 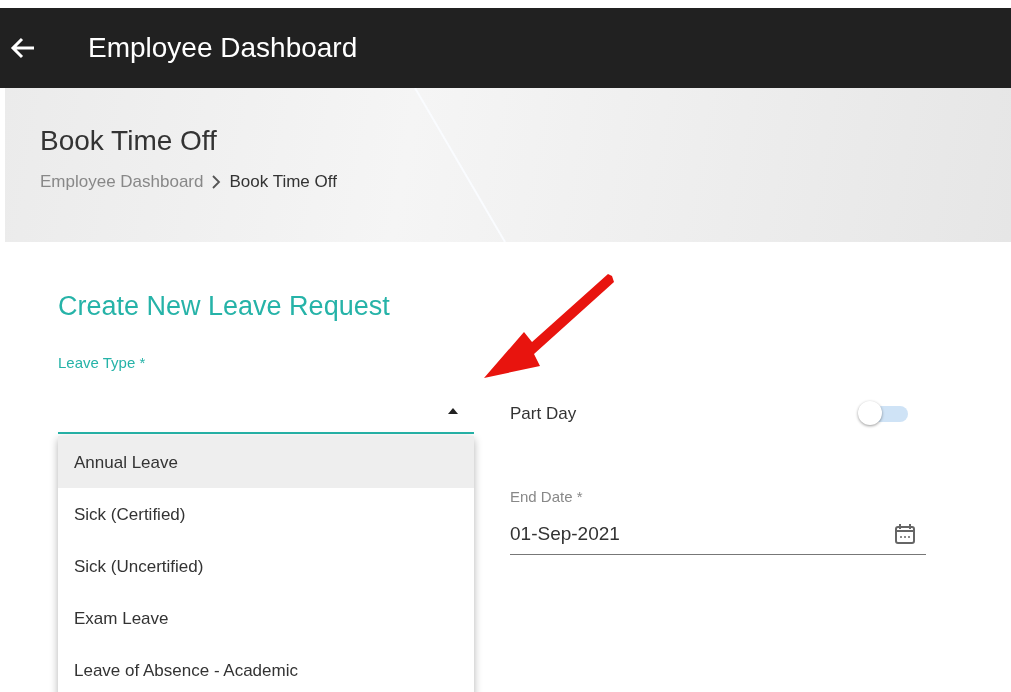 I want to click on dropdown-option: Sick (Uncertified), so click(x=266, y=566).